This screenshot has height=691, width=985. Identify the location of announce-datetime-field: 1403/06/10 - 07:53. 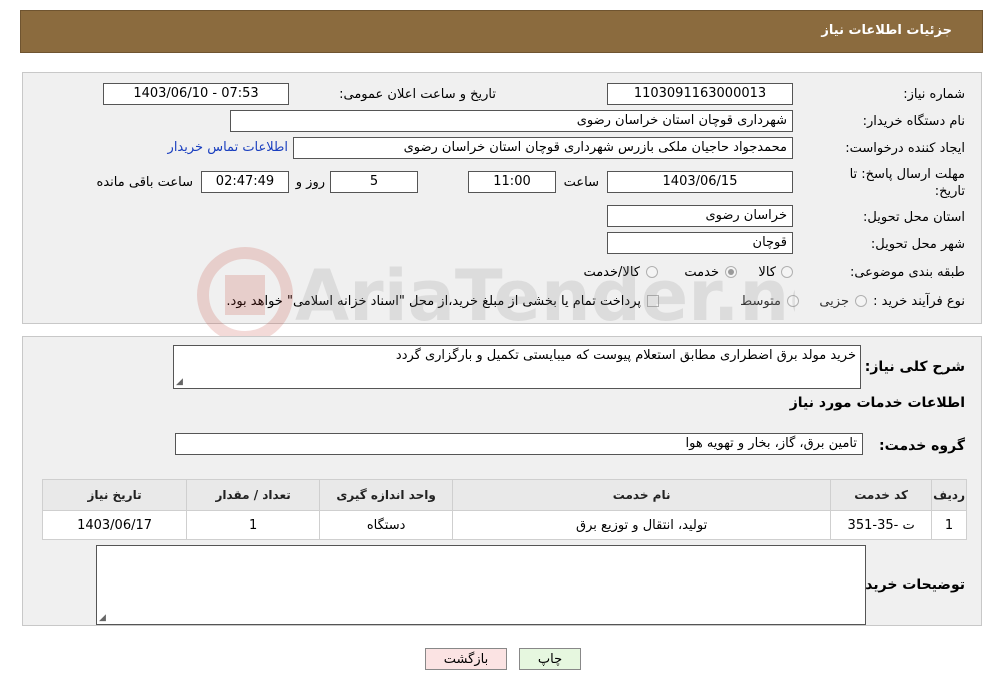
(196, 94).